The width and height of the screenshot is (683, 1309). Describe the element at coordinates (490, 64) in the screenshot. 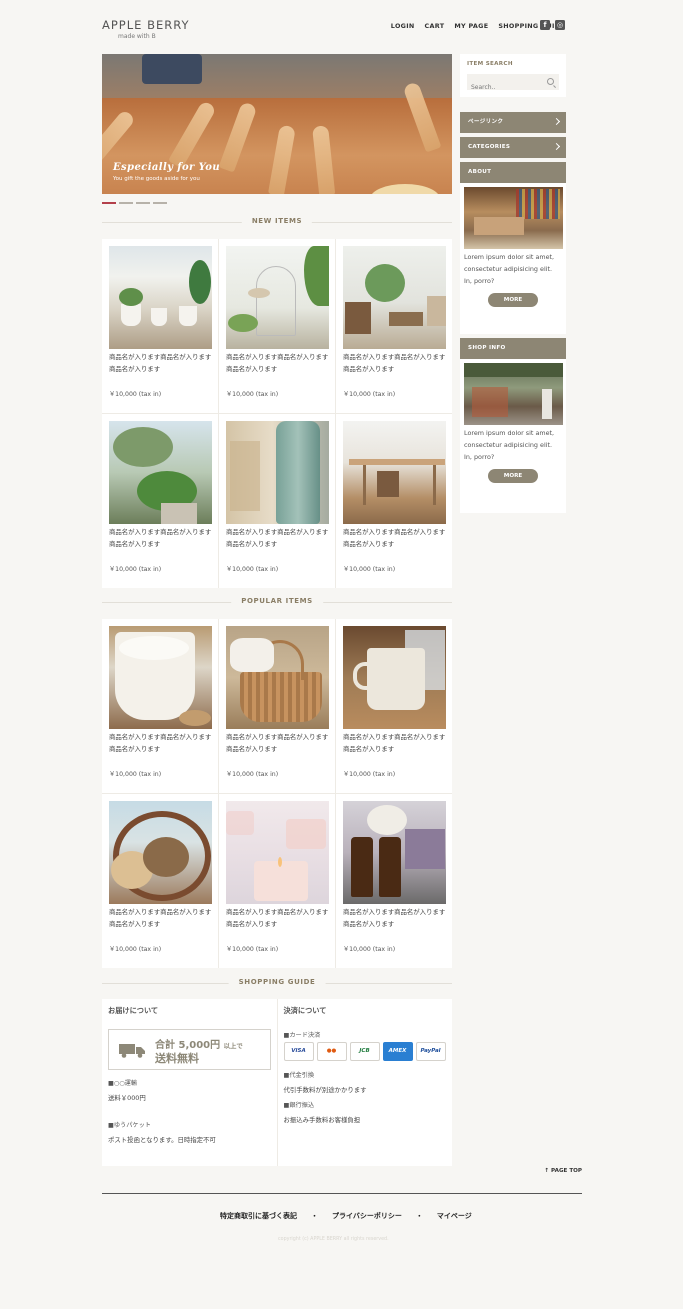

I see `item-search-label: ITEM SEARCH` at that location.